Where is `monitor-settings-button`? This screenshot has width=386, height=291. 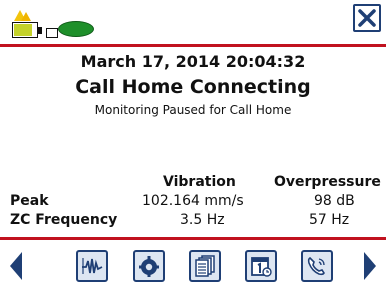
monitor-settings-button is located at coordinates (149, 266).